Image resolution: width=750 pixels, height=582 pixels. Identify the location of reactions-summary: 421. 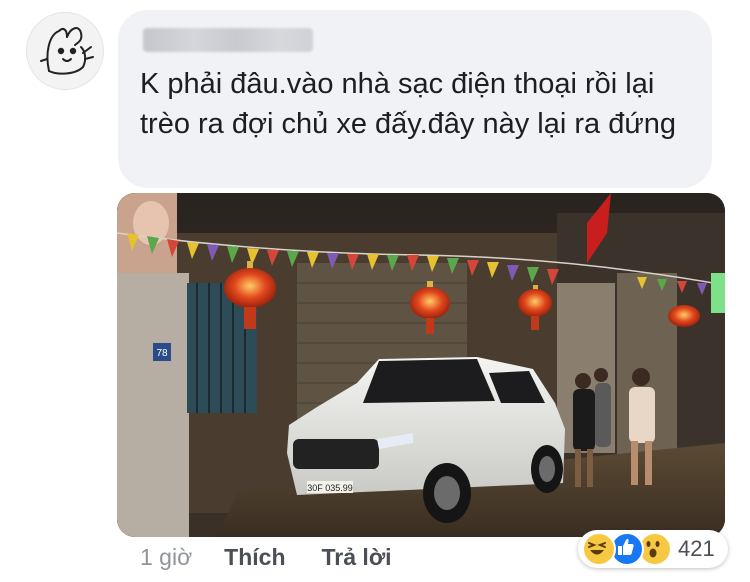
(653, 549).